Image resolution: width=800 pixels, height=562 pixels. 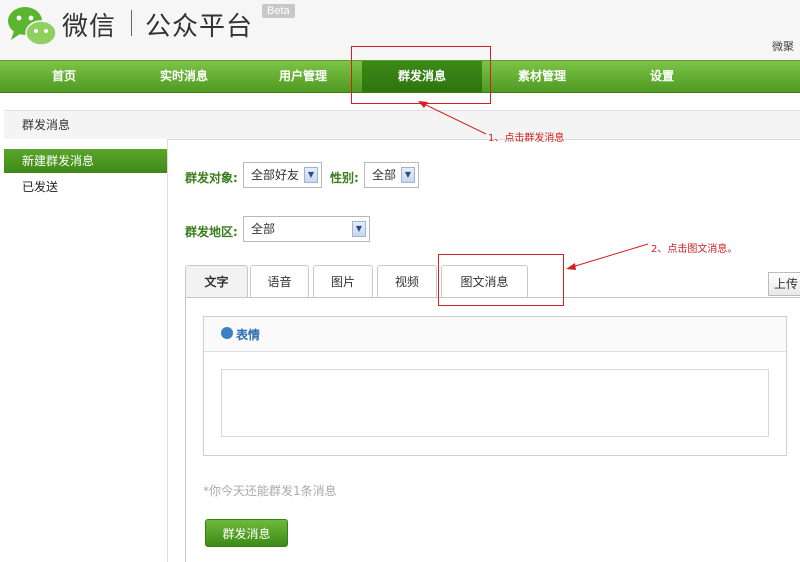 I want to click on brand-subtitle: 公众平台, so click(x=199, y=27).